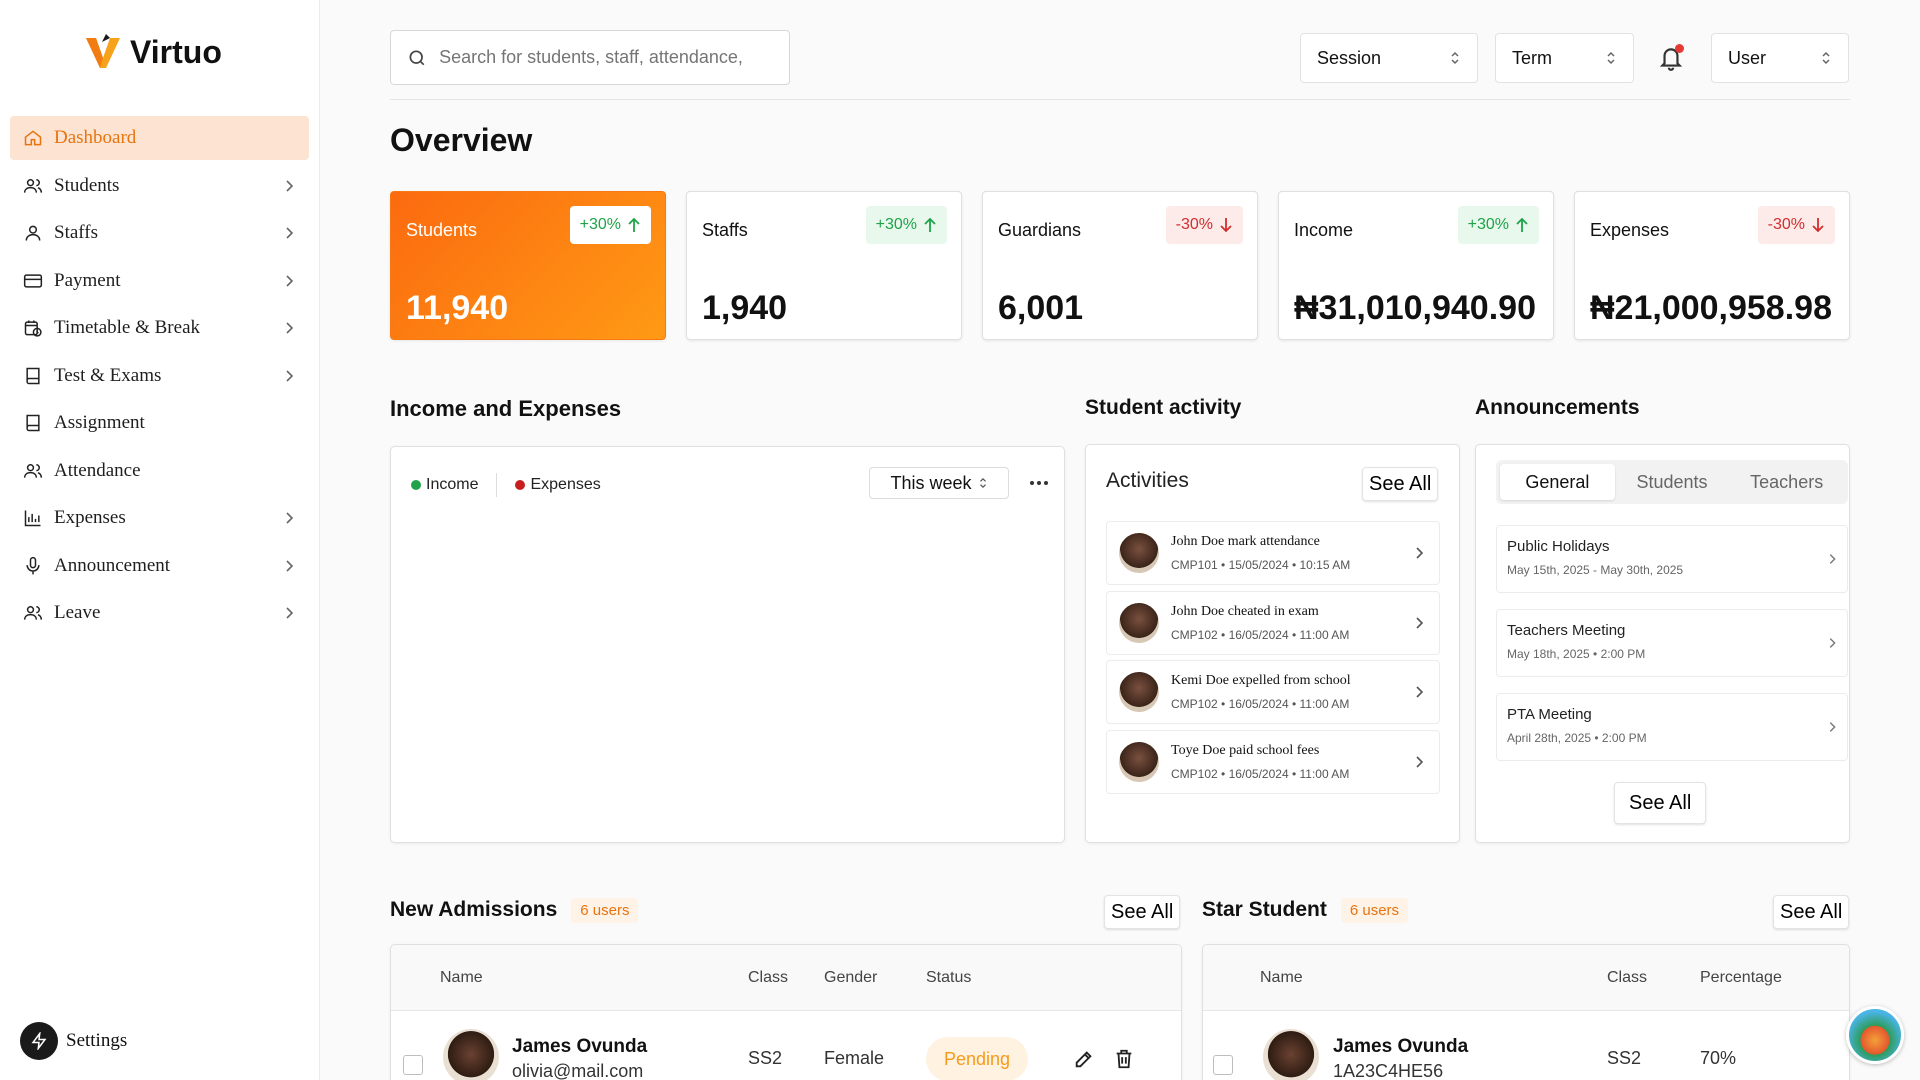 The image size is (1920, 1080). What do you see at coordinates (949, 977) in the screenshot?
I see `column-header-status: Status` at bounding box center [949, 977].